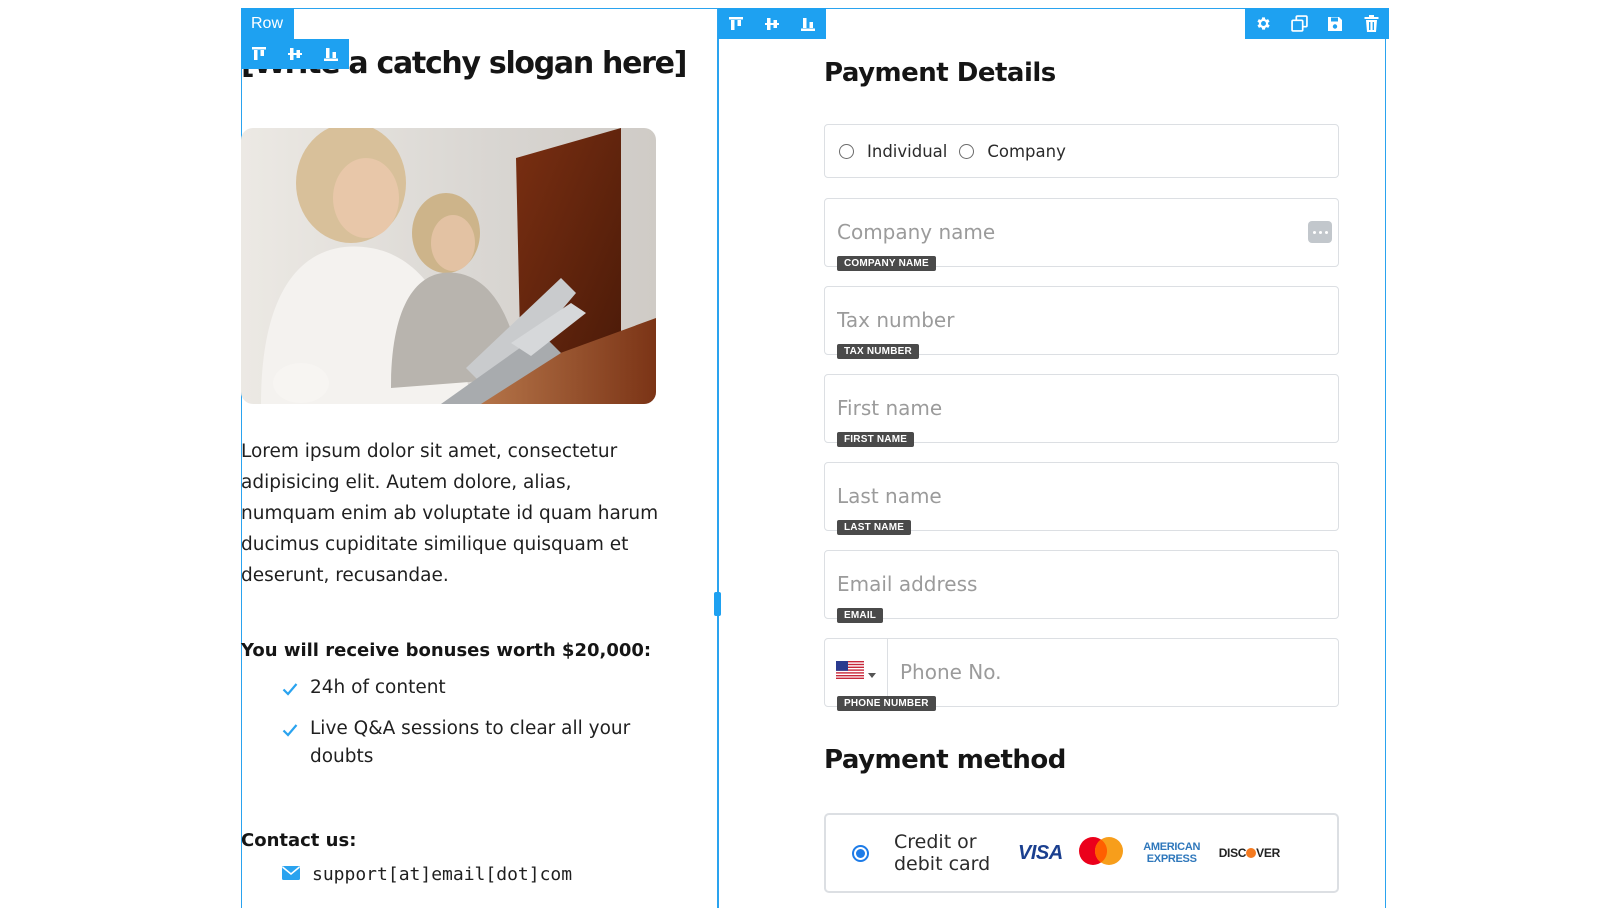  What do you see at coordinates (1026, 151) in the screenshot?
I see `radio-label: Company` at bounding box center [1026, 151].